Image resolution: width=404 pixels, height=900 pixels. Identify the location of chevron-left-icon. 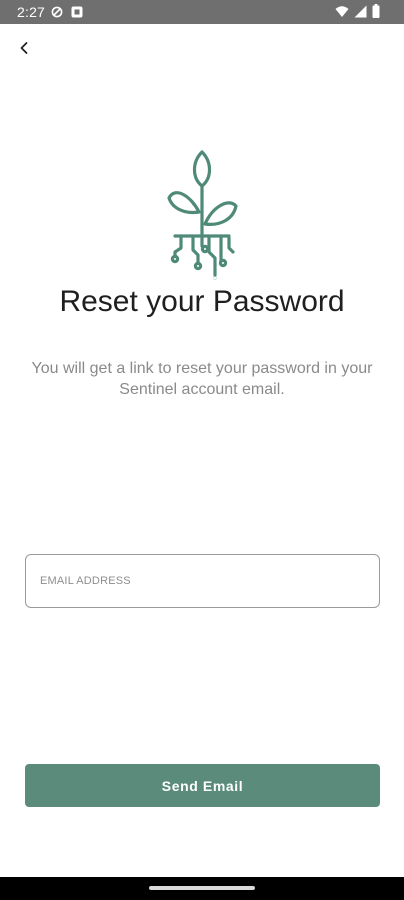
(24, 48).